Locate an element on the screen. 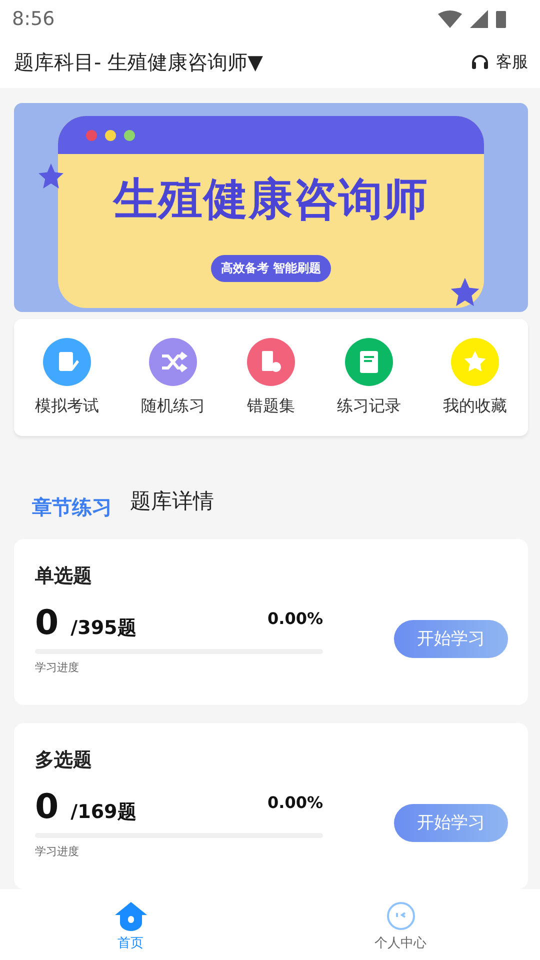 Image resolution: width=540 pixels, height=960 pixels. wifi-icon is located at coordinates (450, 19).